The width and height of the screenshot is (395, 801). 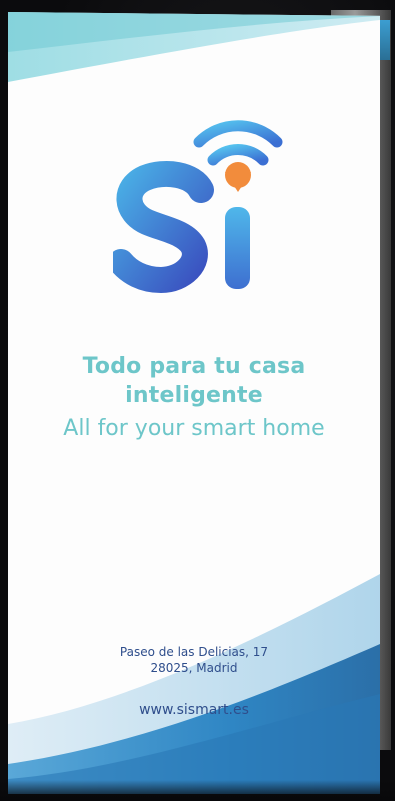 What do you see at coordinates (194, 668) in the screenshot?
I see `address-city: 28025, Madrid` at bounding box center [194, 668].